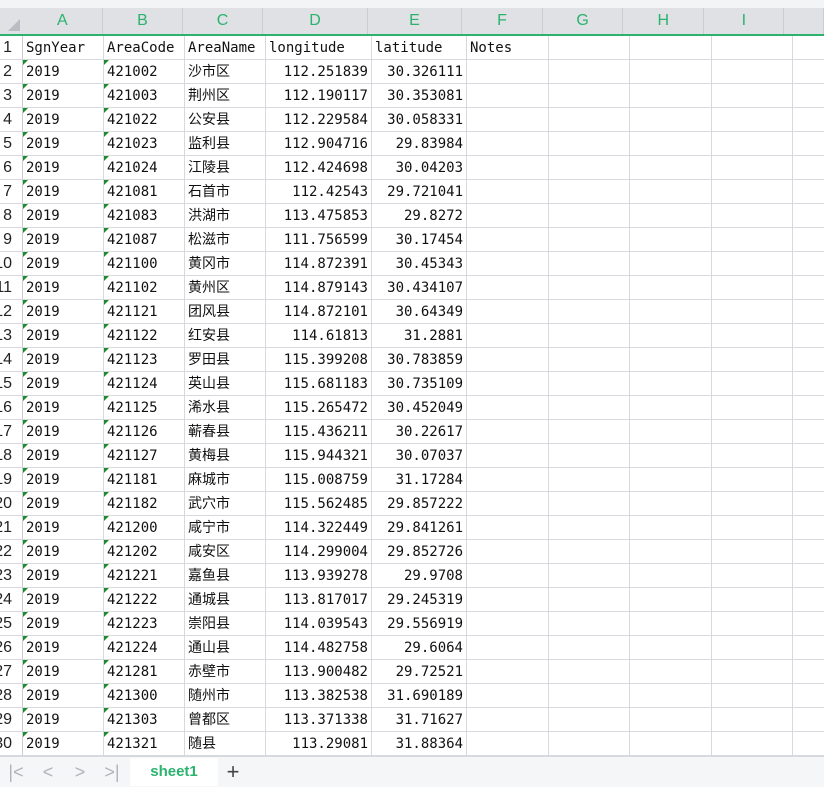  What do you see at coordinates (419, 360) in the screenshot?
I see `cell: 30.783859` at bounding box center [419, 360].